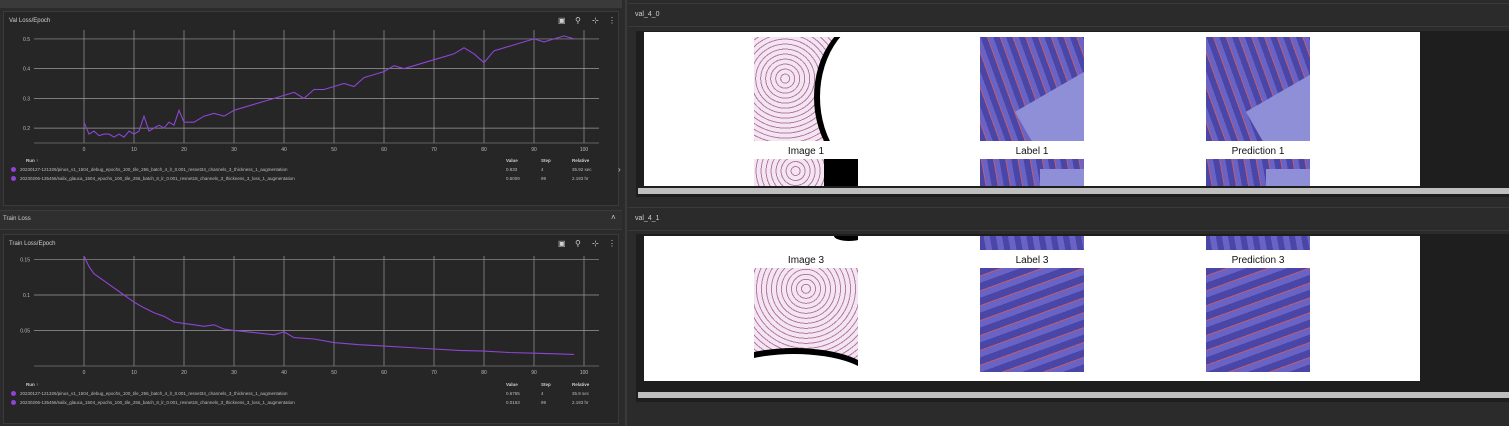 The height and width of the screenshot is (426, 1509). I want to click on y-tick-label: 0.15, so click(25, 261).